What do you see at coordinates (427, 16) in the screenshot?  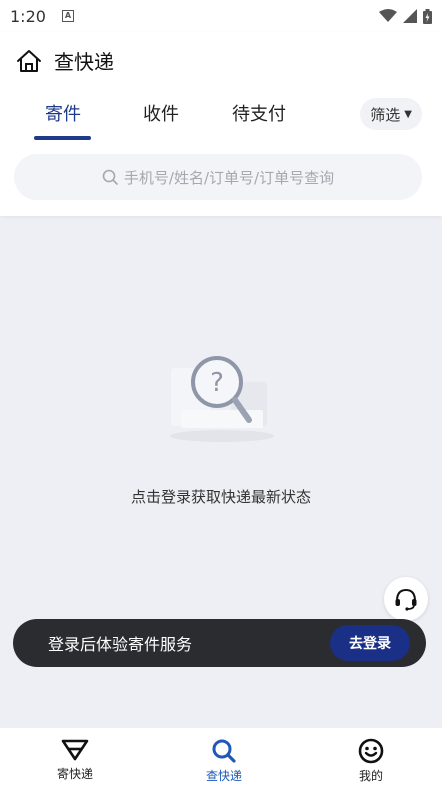 I see `battery-icon` at bounding box center [427, 16].